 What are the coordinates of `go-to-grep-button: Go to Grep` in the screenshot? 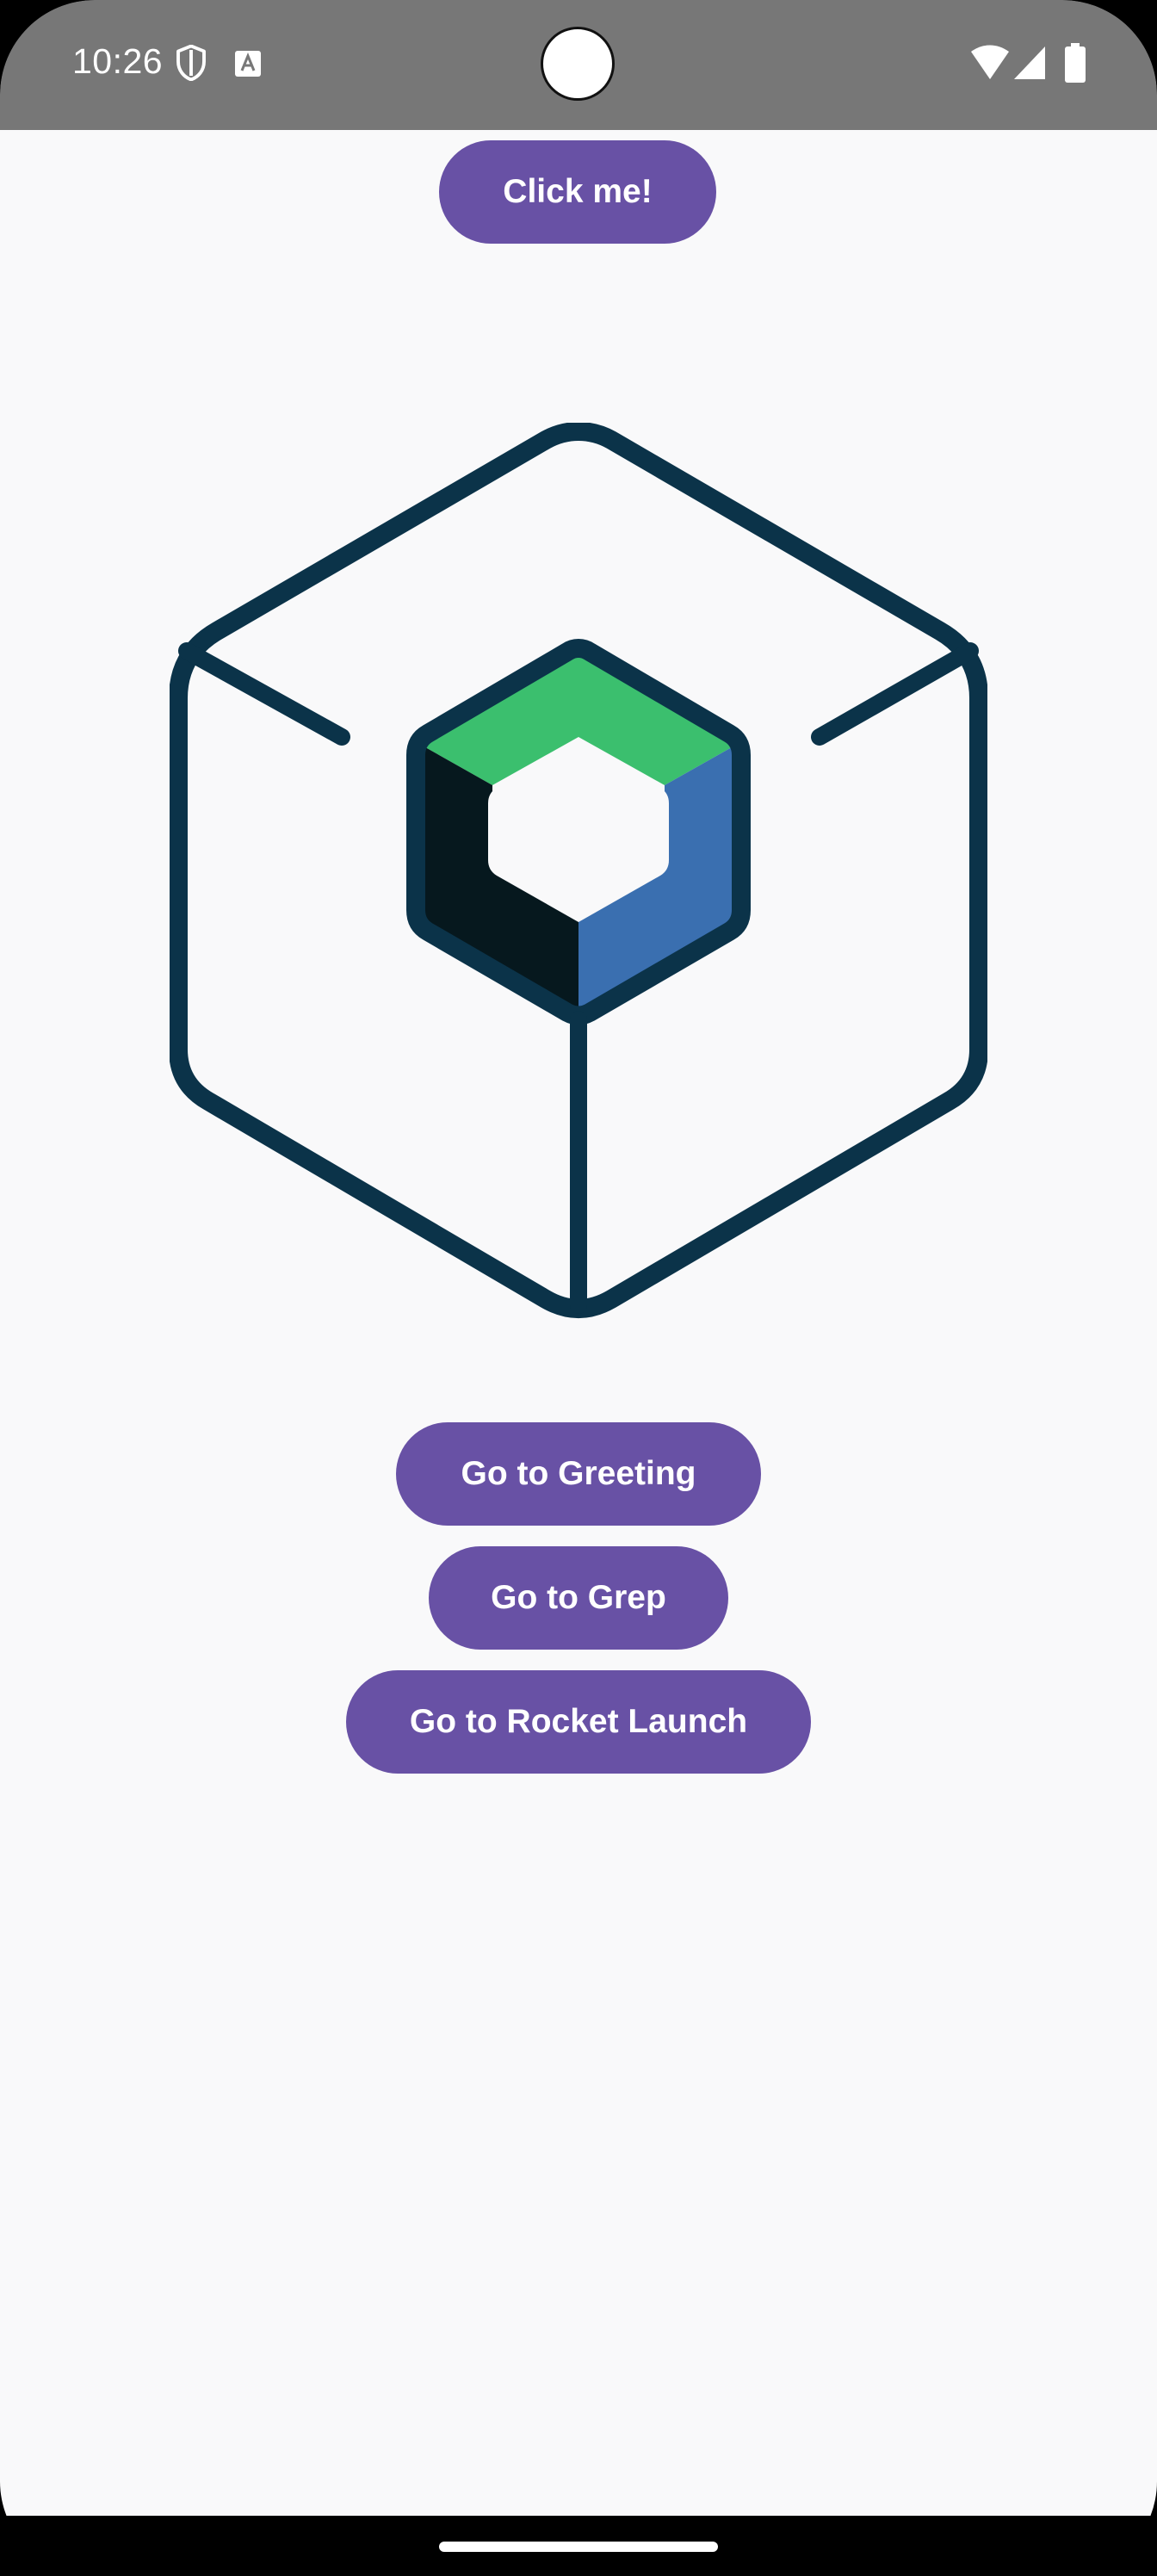 It's located at (579, 1598).